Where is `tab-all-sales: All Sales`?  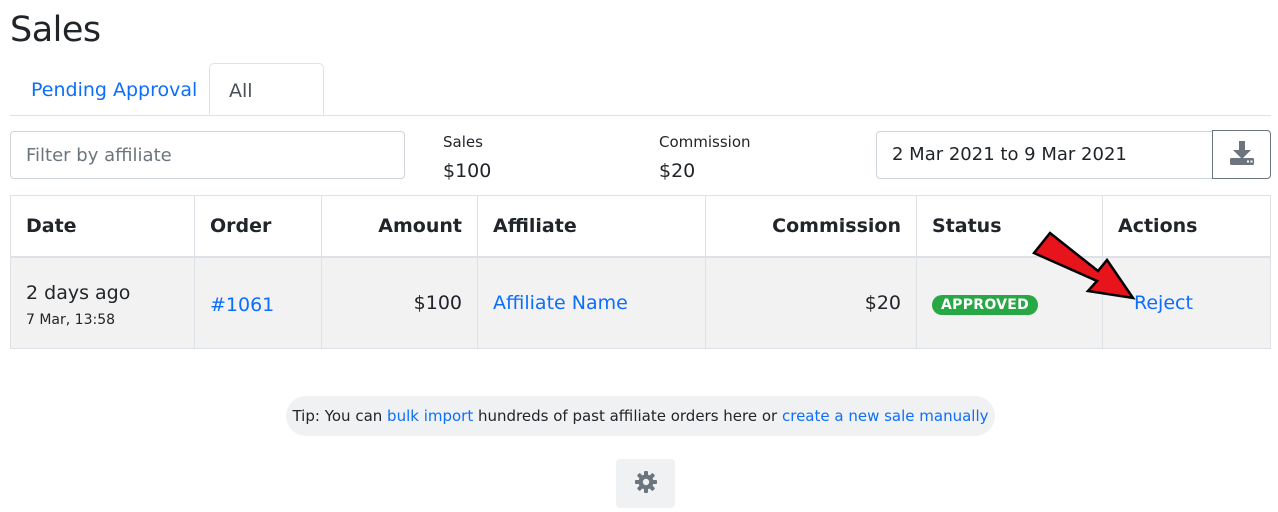 tab-all-sales: All Sales is located at coordinates (266, 110).